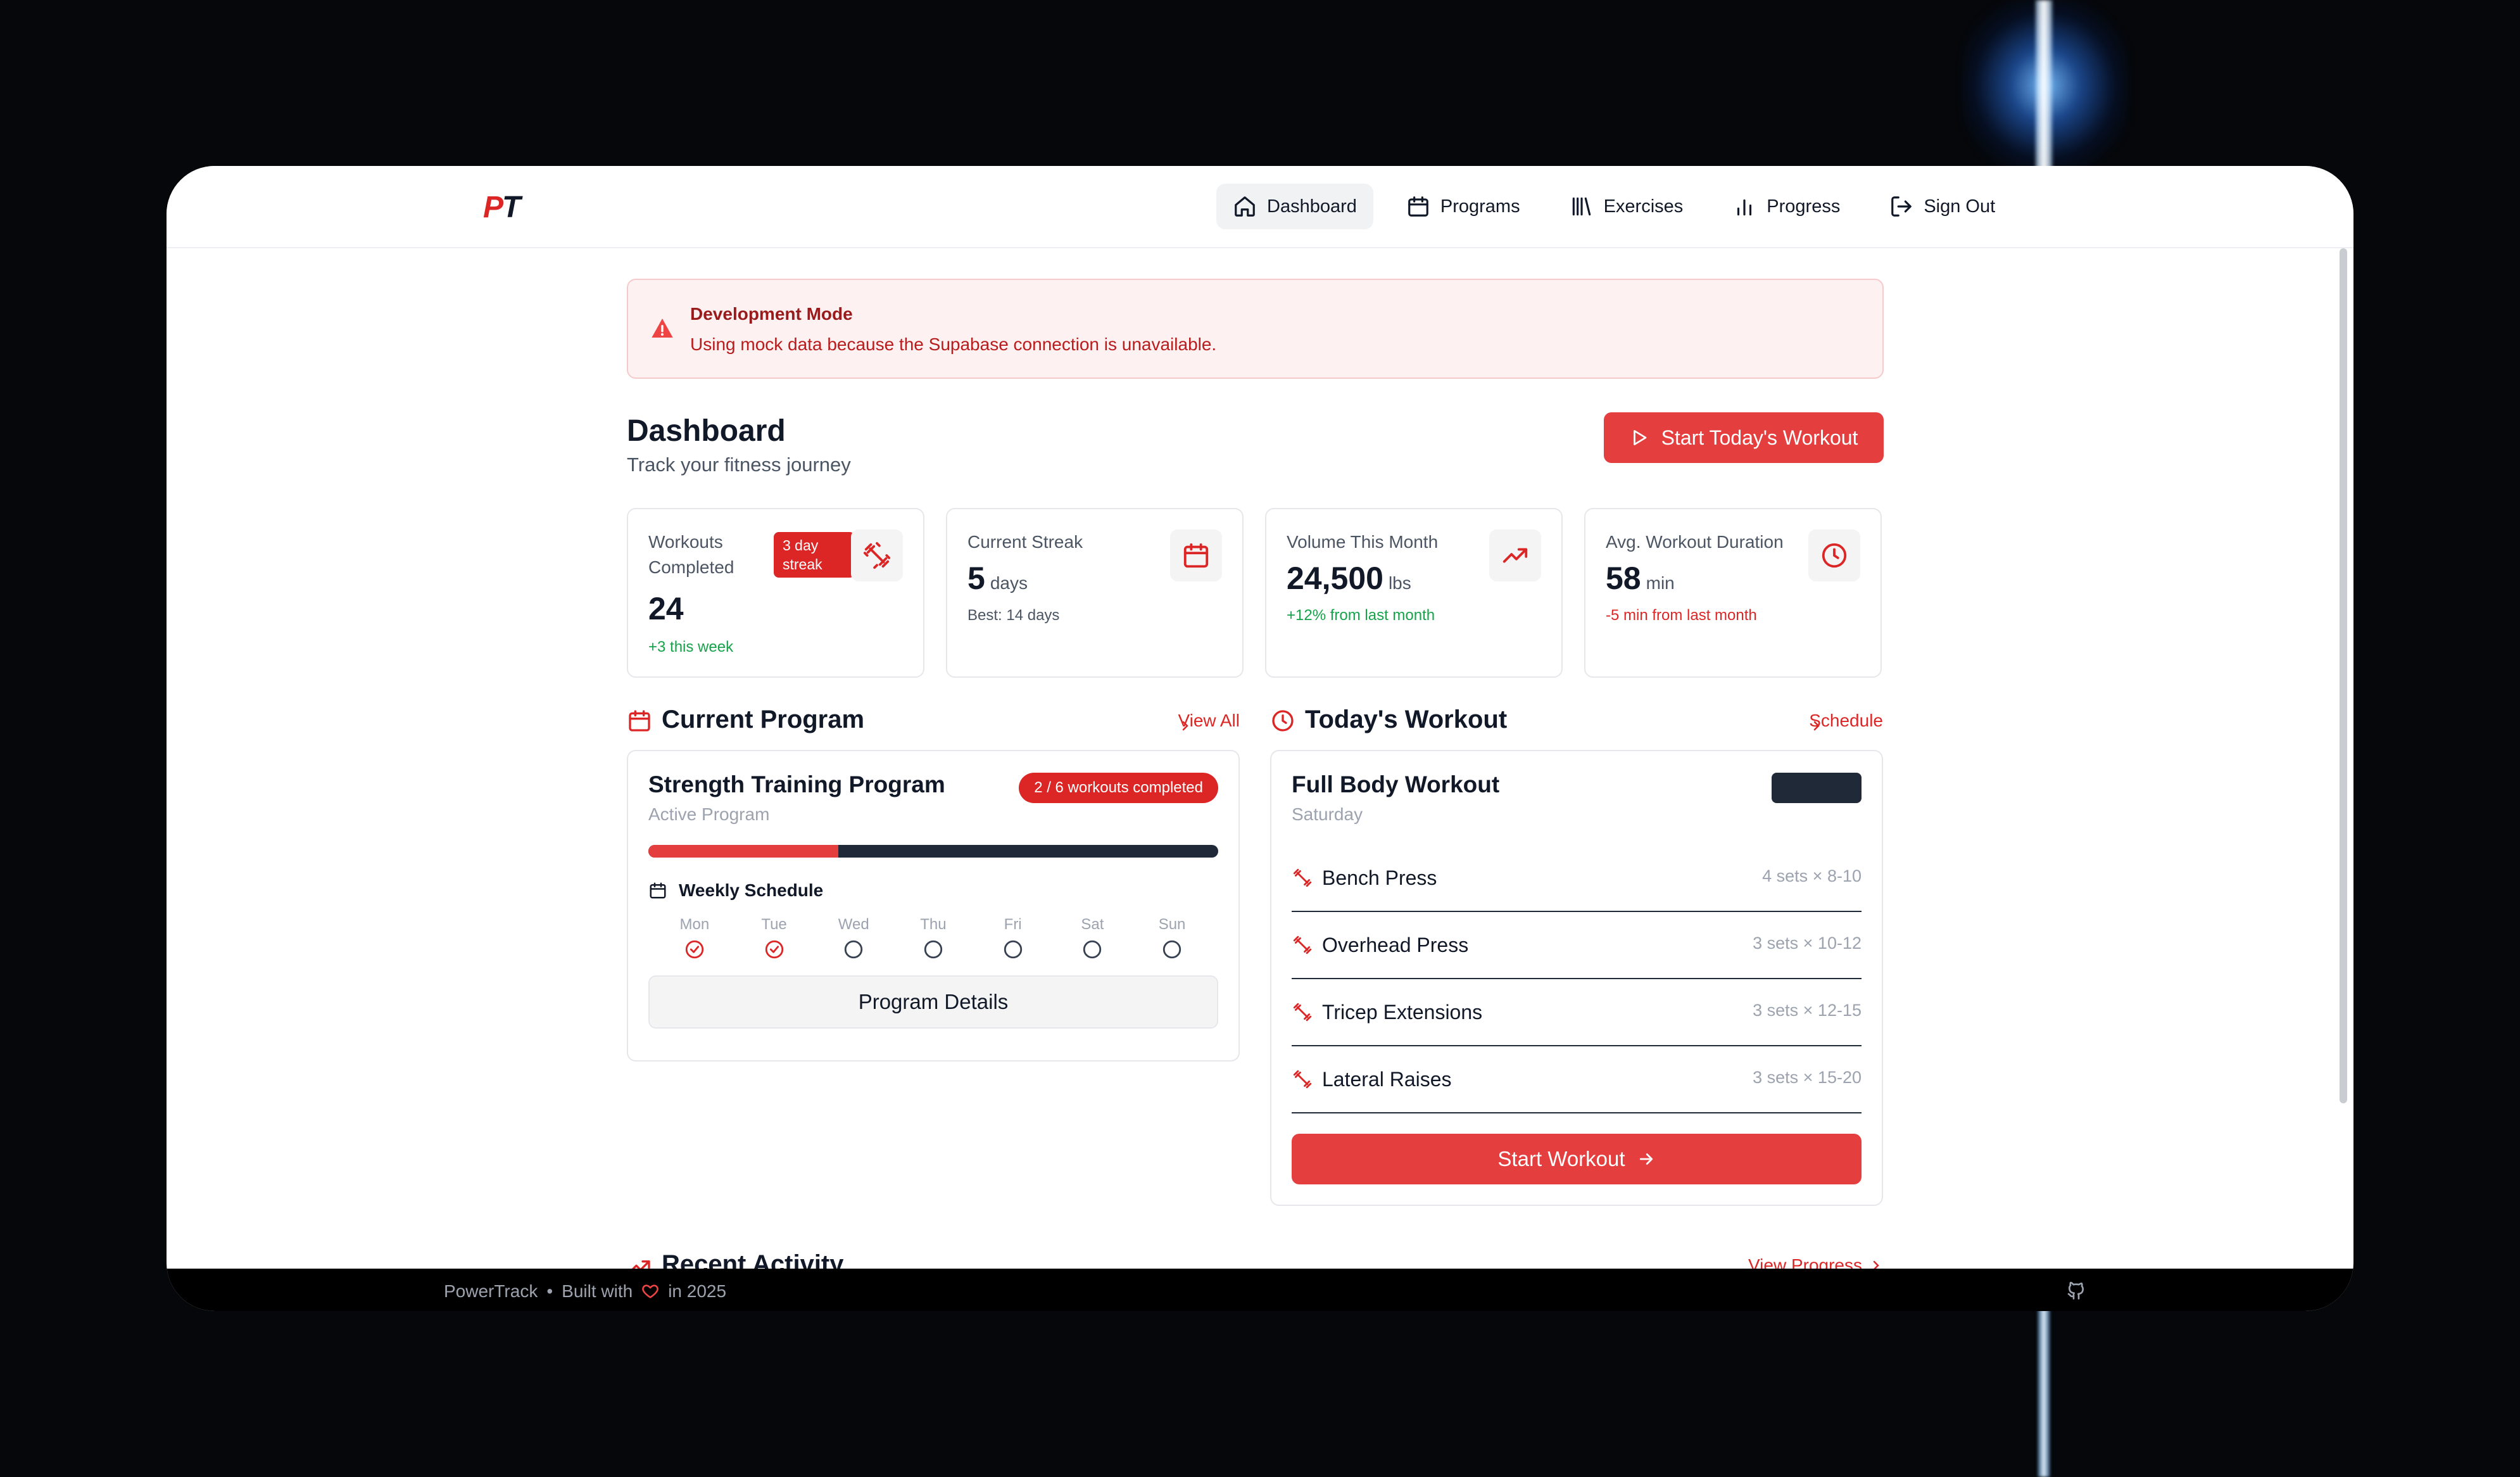 Image resolution: width=2520 pixels, height=1477 pixels. I want to click on schedule-day-label: Fri, so click(1013, 924).